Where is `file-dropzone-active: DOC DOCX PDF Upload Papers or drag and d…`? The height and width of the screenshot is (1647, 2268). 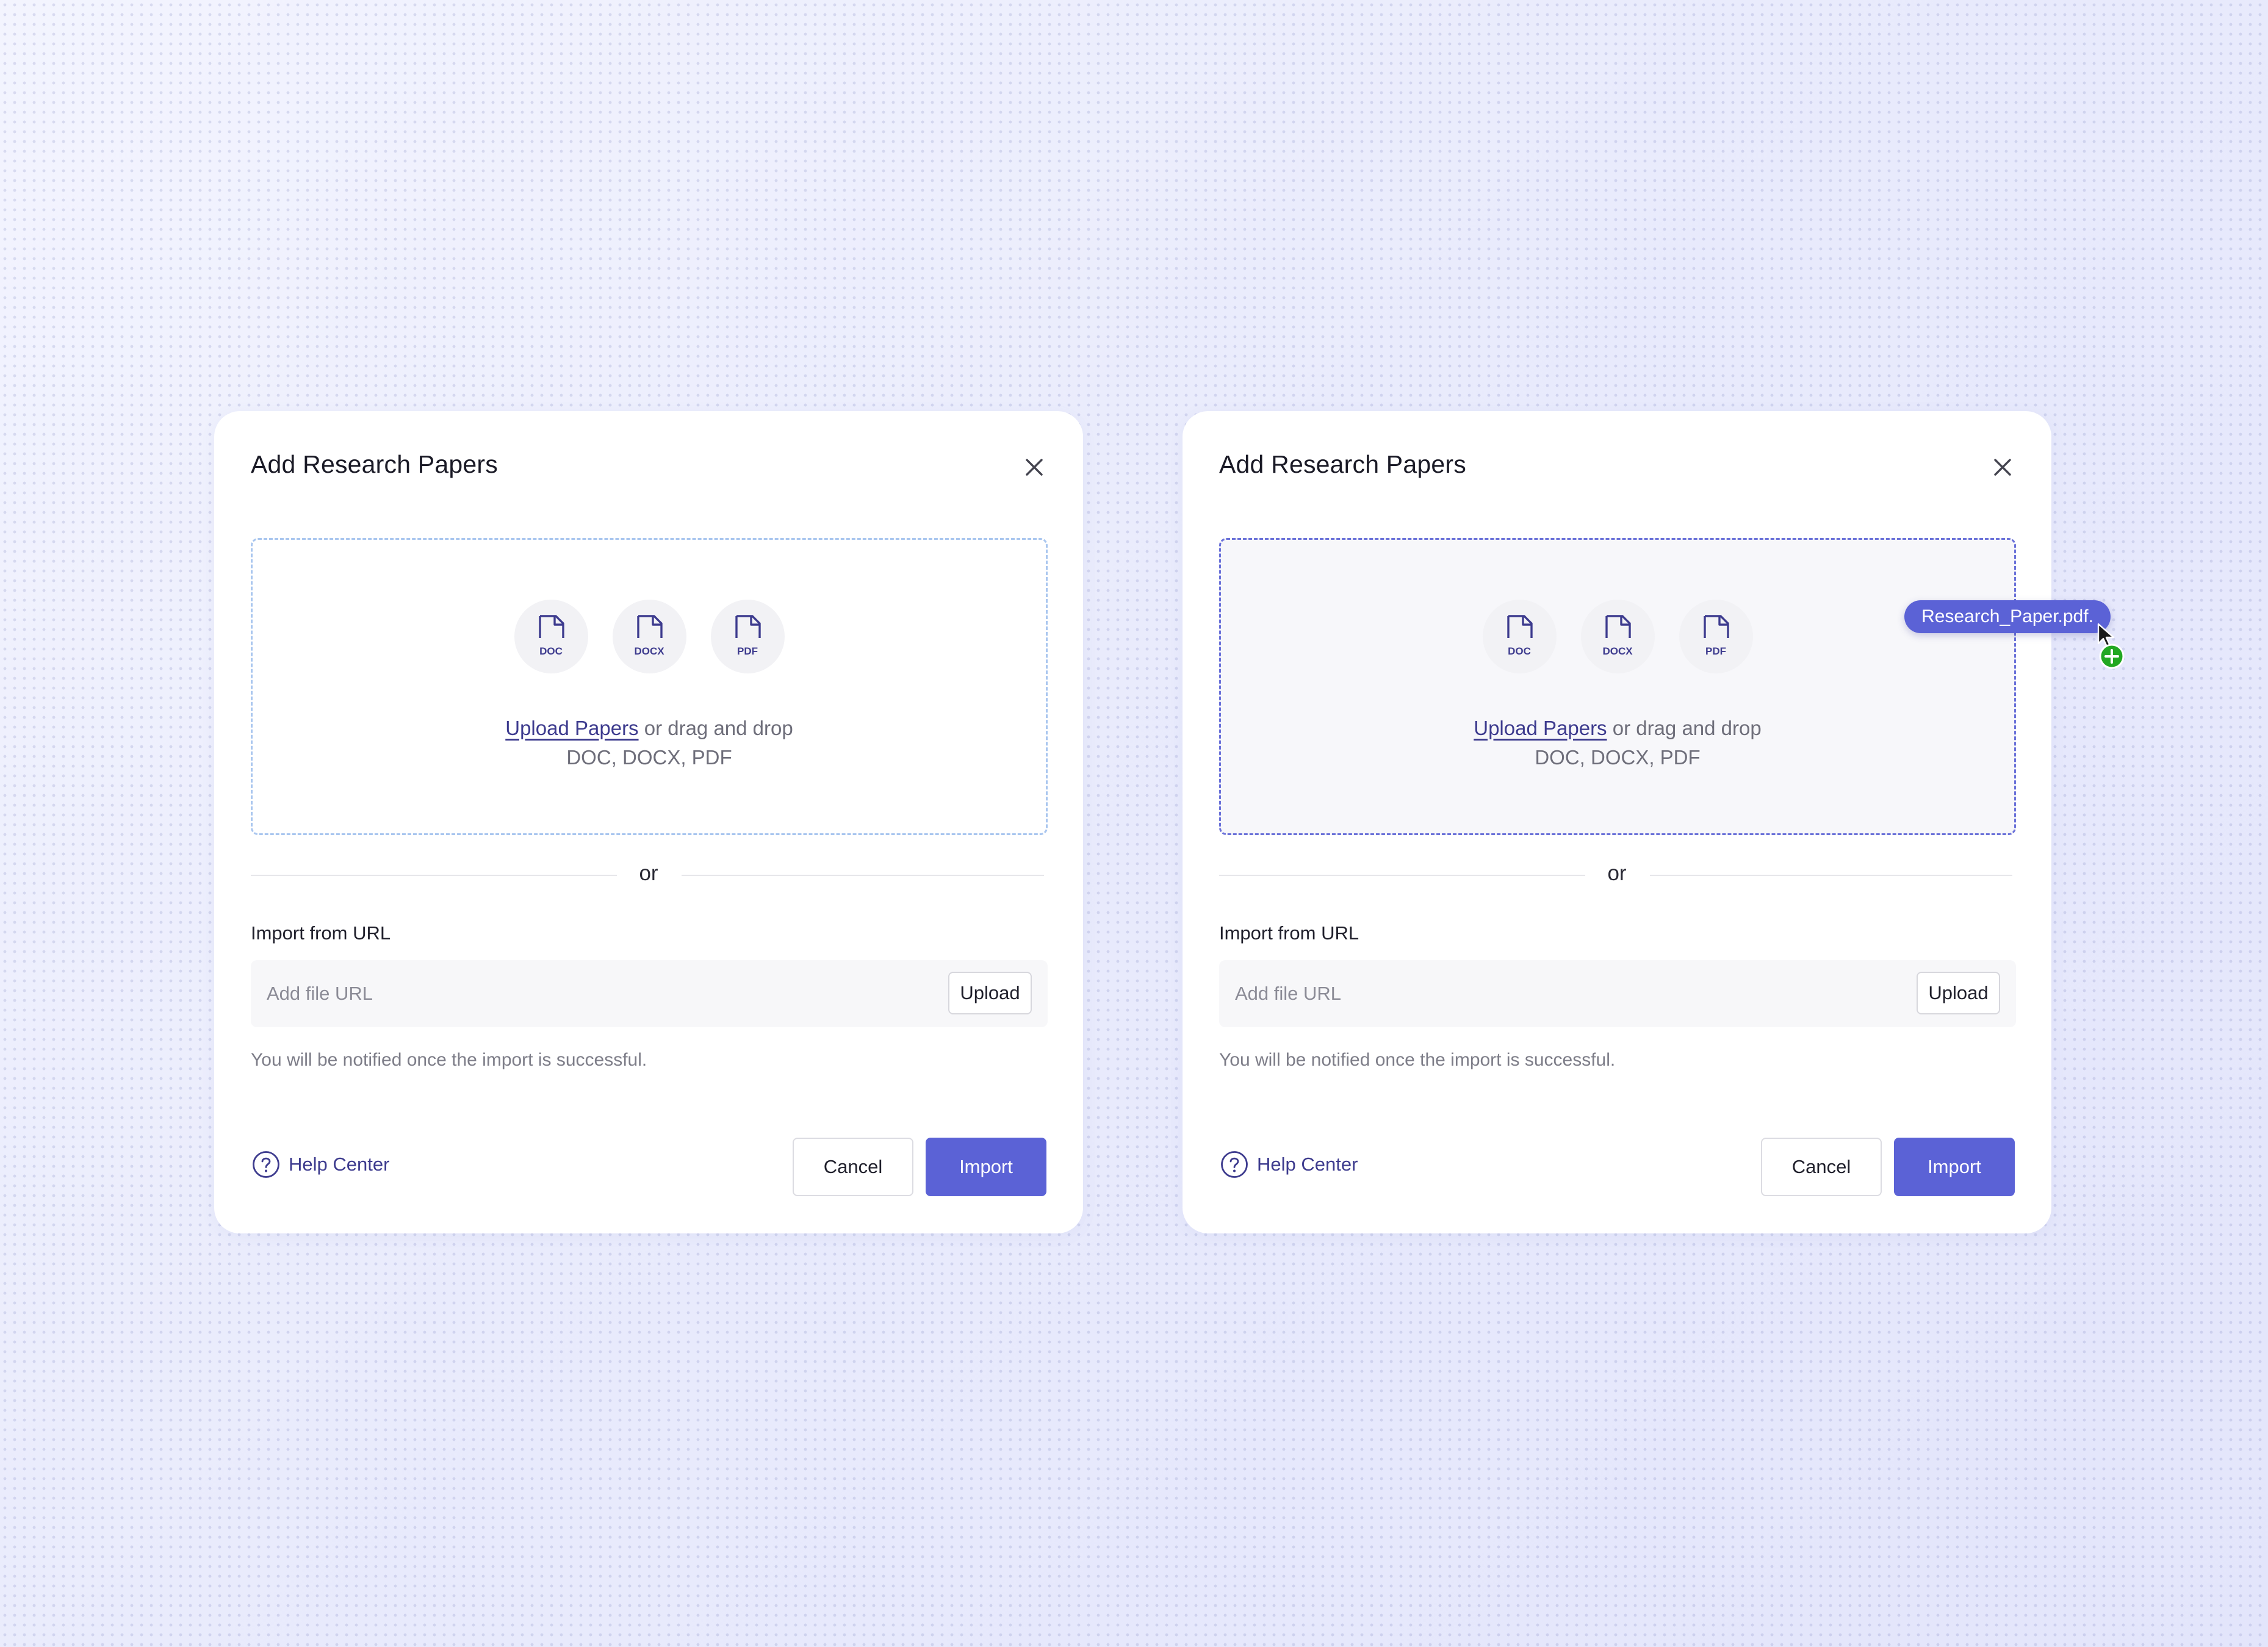 file-dropzone-active: DOC DOCX PDF Upload Papers or drag and d… is located at coordinates (1618, 686).